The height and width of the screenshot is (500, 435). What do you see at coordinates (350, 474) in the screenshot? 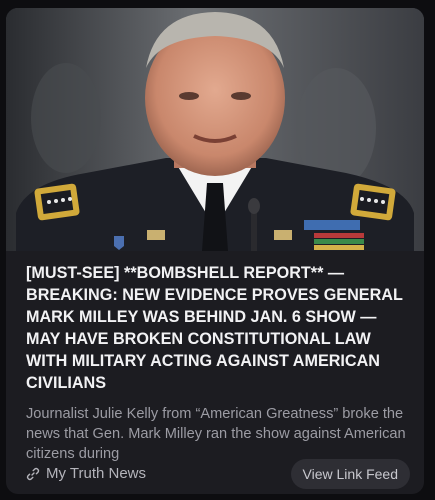
I see `view-link-feed-button: View Link Feed` at bounding box center [350, 474].